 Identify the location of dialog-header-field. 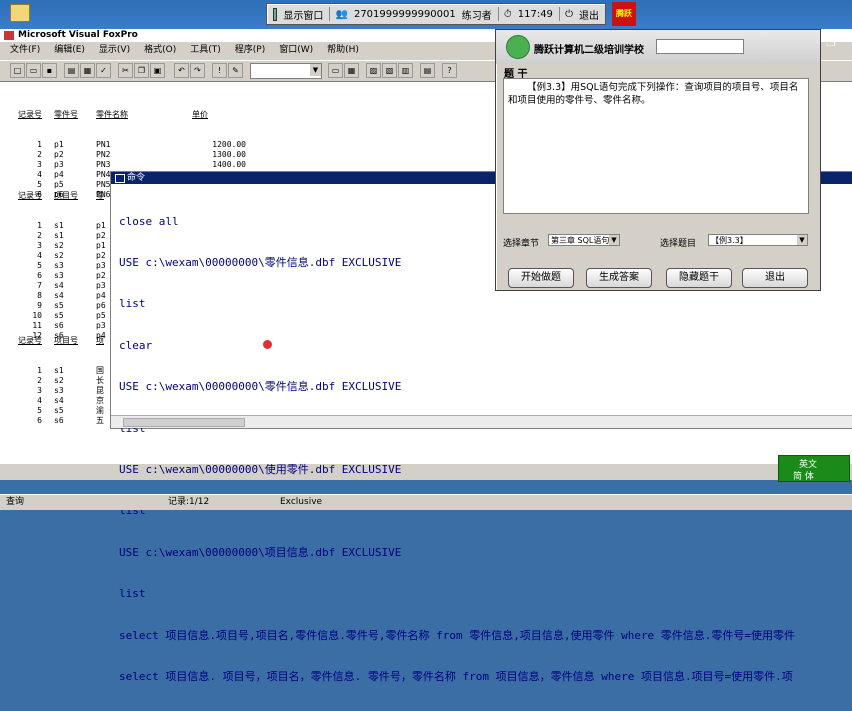
(700, 46).